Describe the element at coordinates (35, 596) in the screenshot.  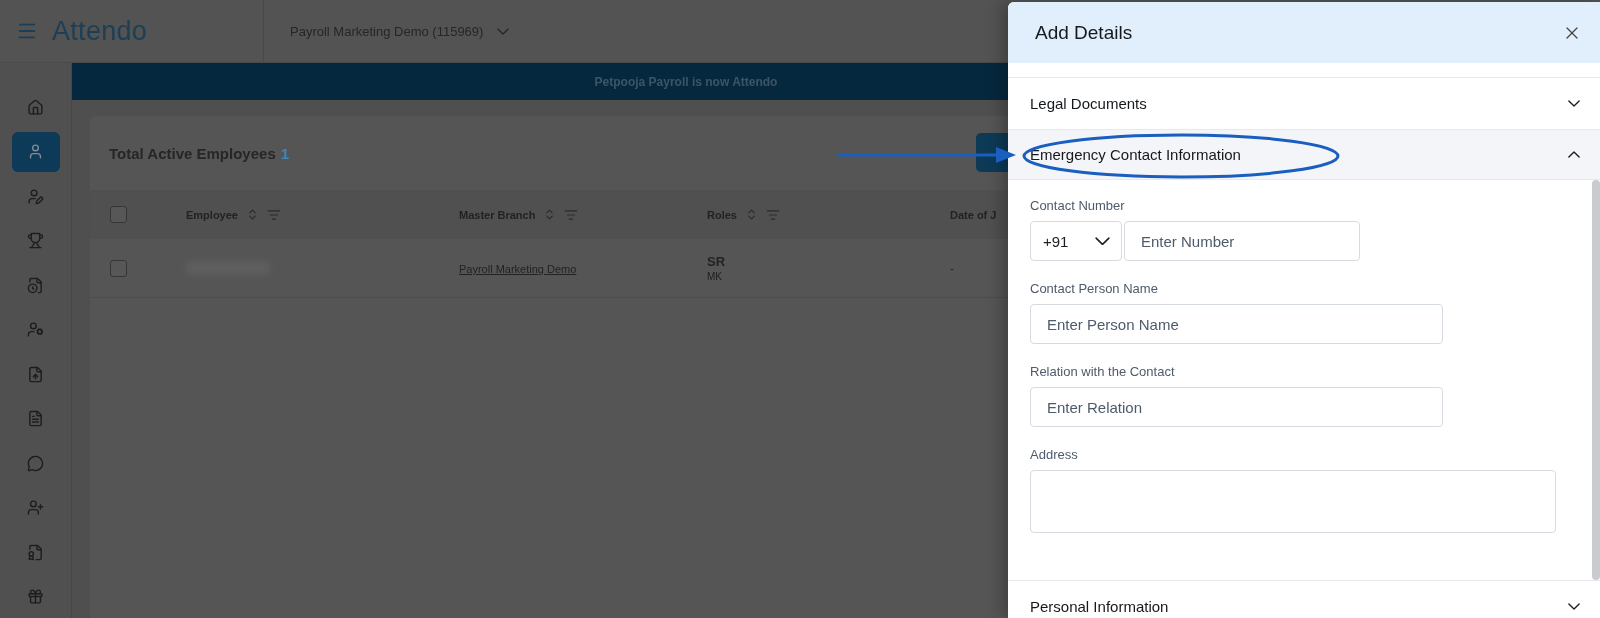
I see `gift-icon` at that location.